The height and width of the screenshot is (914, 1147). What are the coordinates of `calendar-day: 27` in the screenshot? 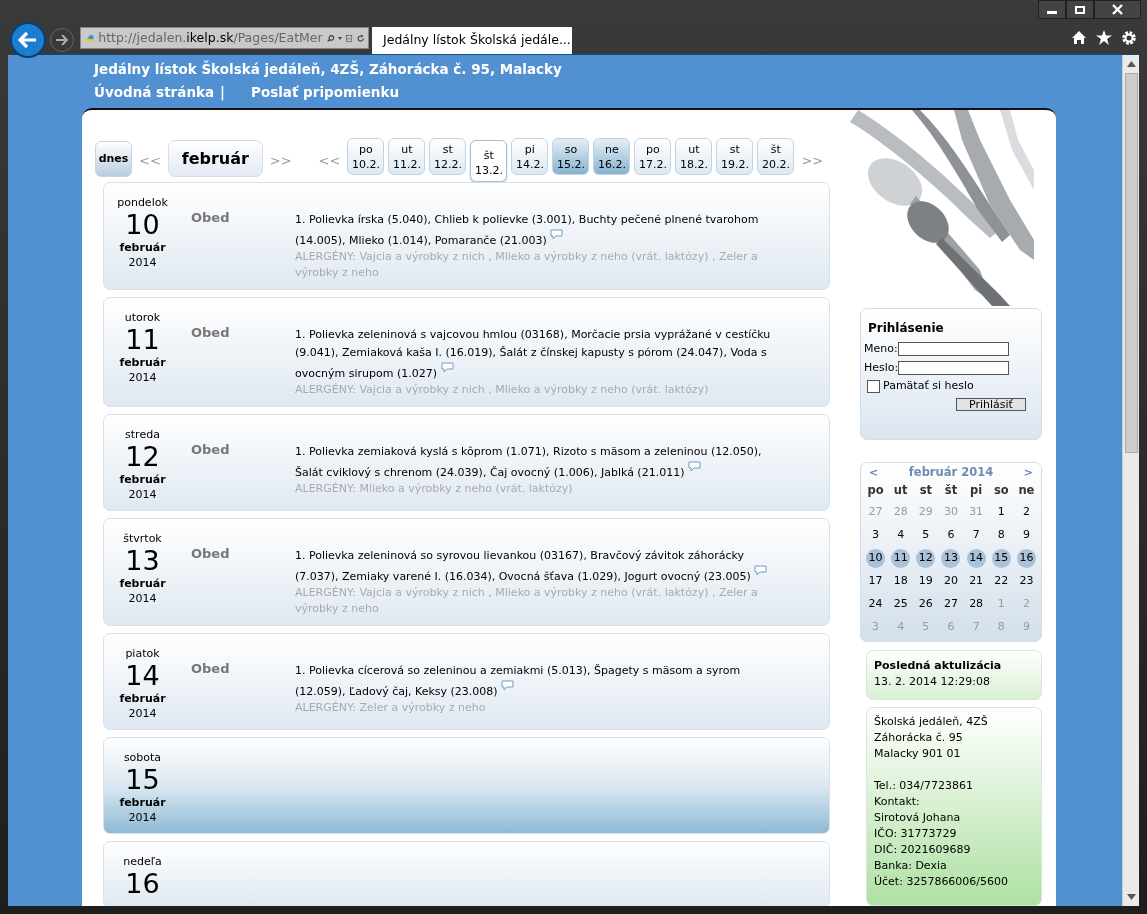 It's located at (951, 605).